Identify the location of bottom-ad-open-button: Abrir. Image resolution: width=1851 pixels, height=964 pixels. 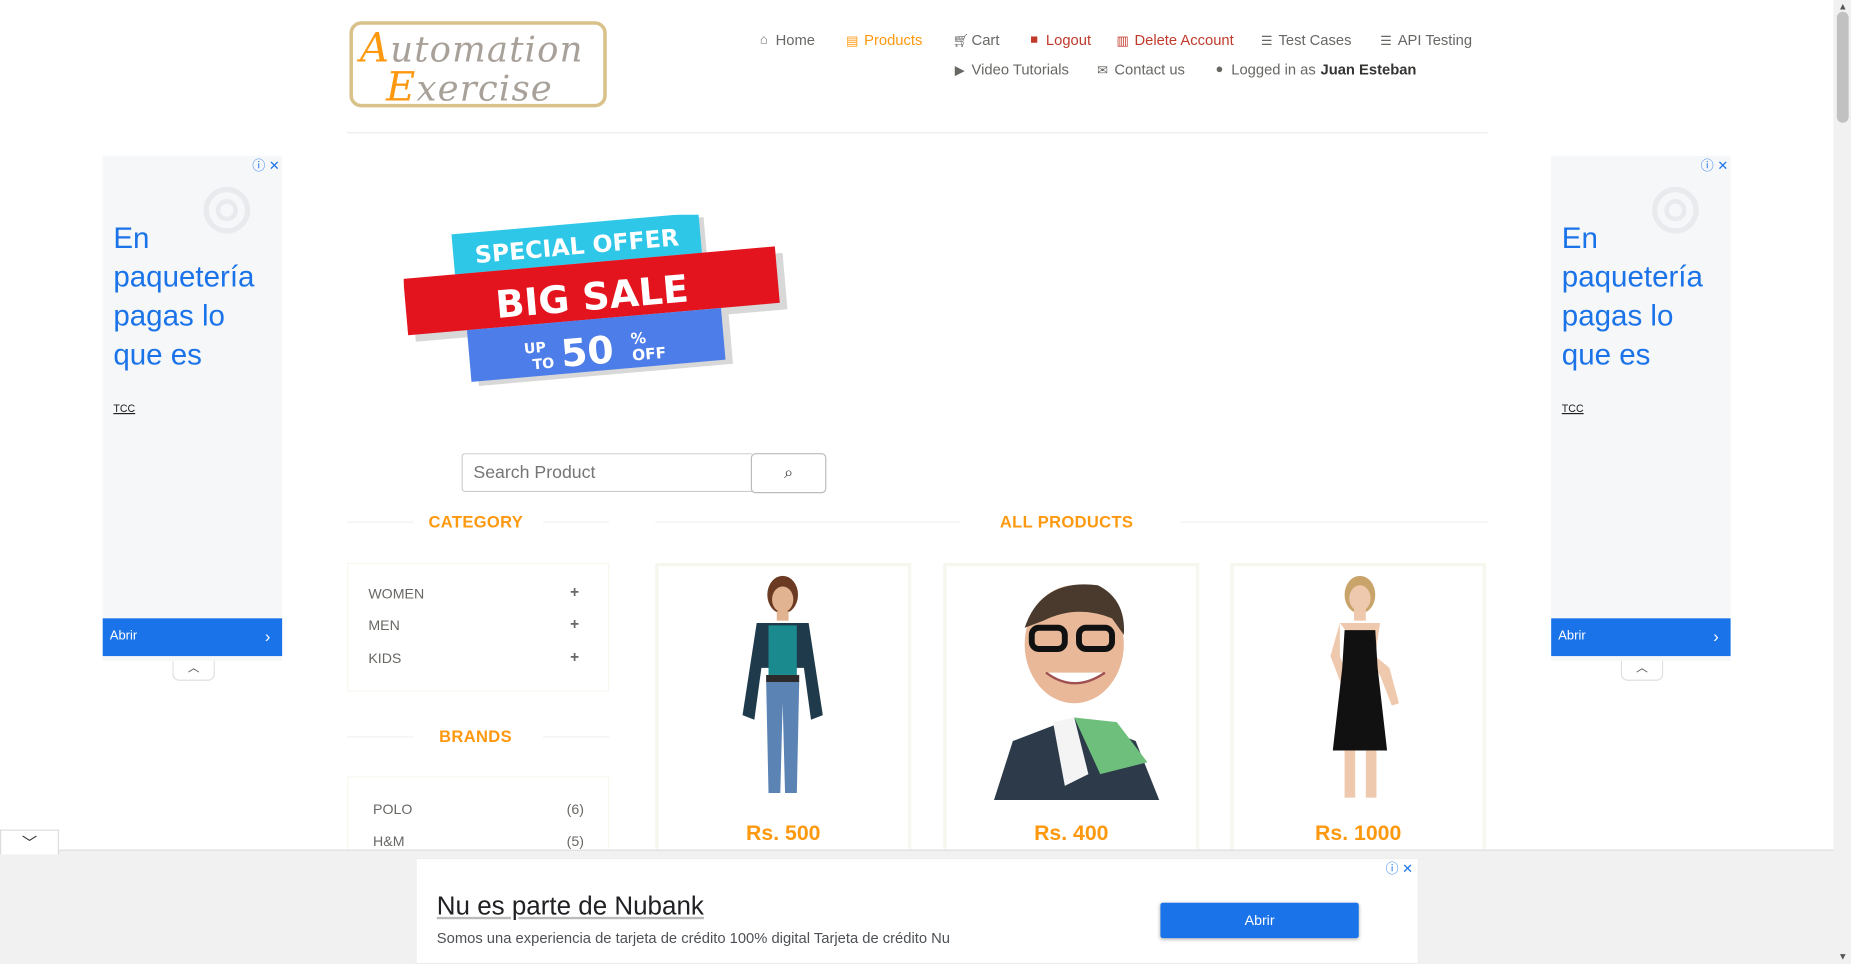
(1259, 920).